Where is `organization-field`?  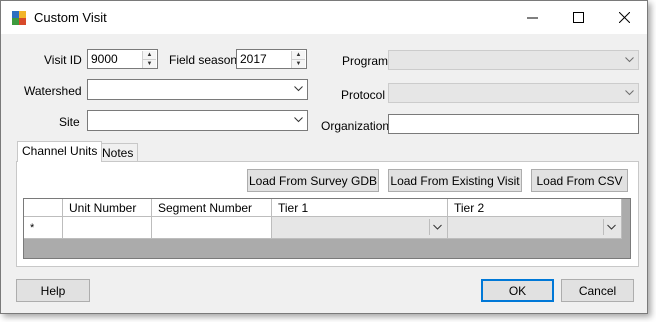 organization-field is located at coordinates (513, 124).